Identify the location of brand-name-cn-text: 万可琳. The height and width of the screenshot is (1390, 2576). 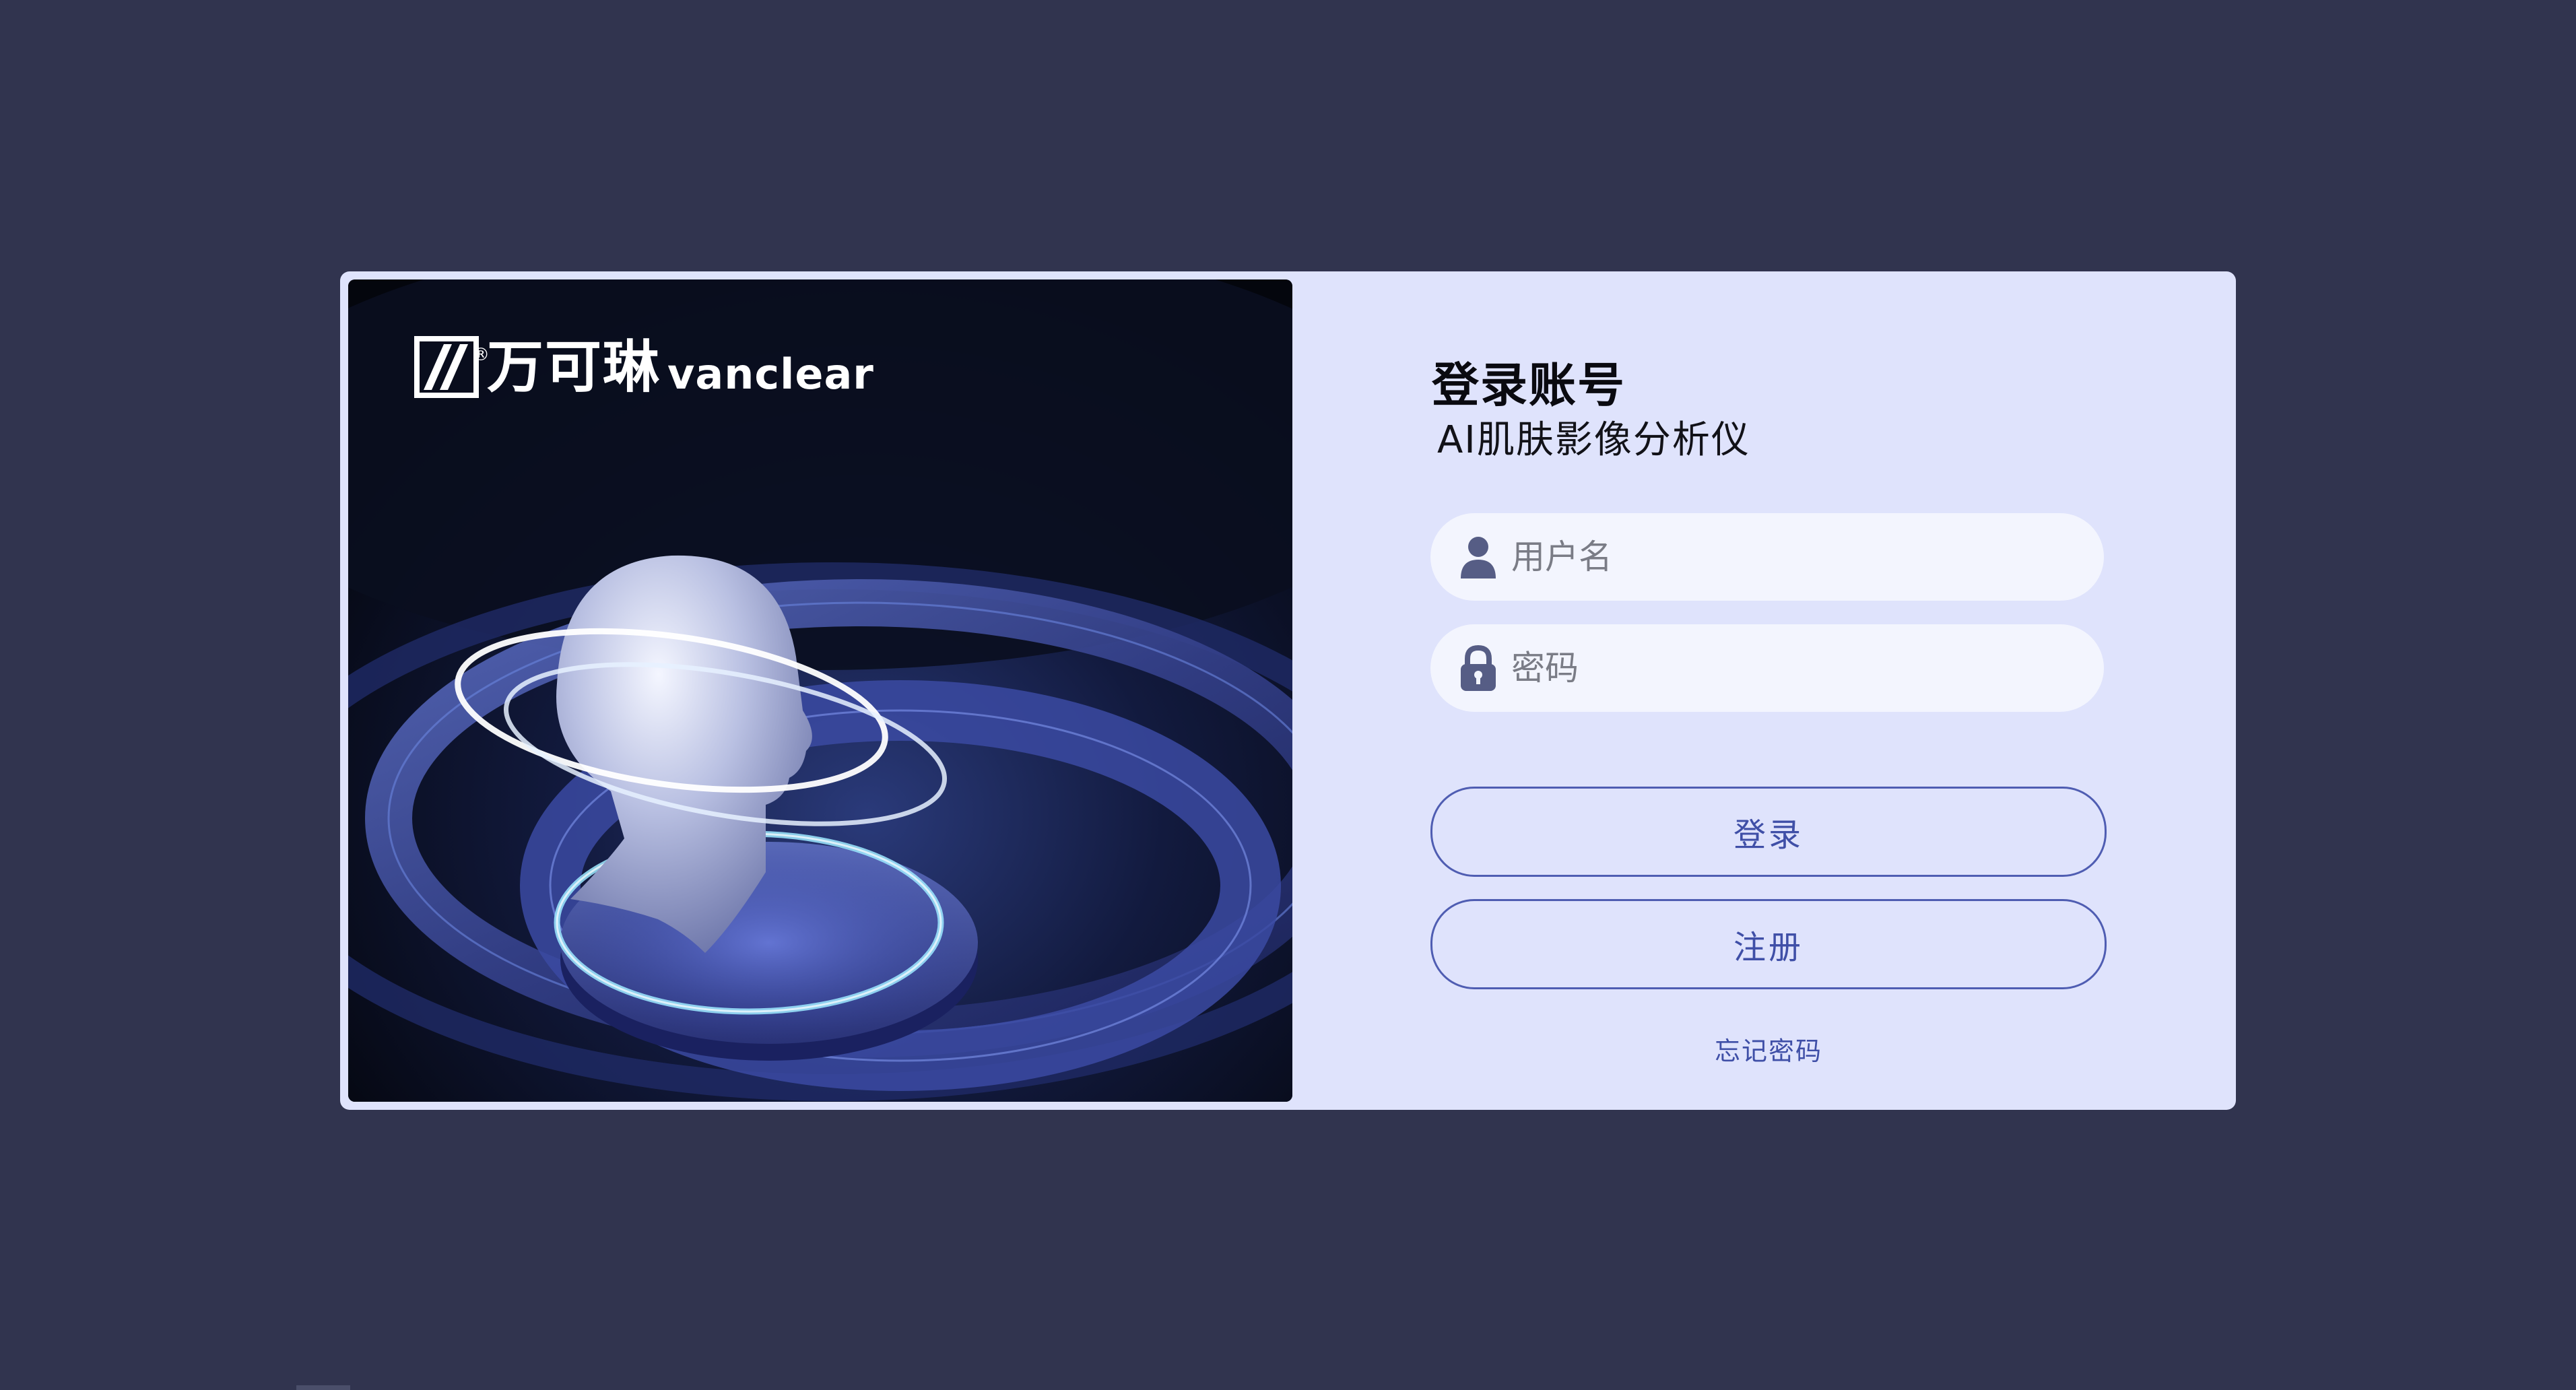
(574, 367).